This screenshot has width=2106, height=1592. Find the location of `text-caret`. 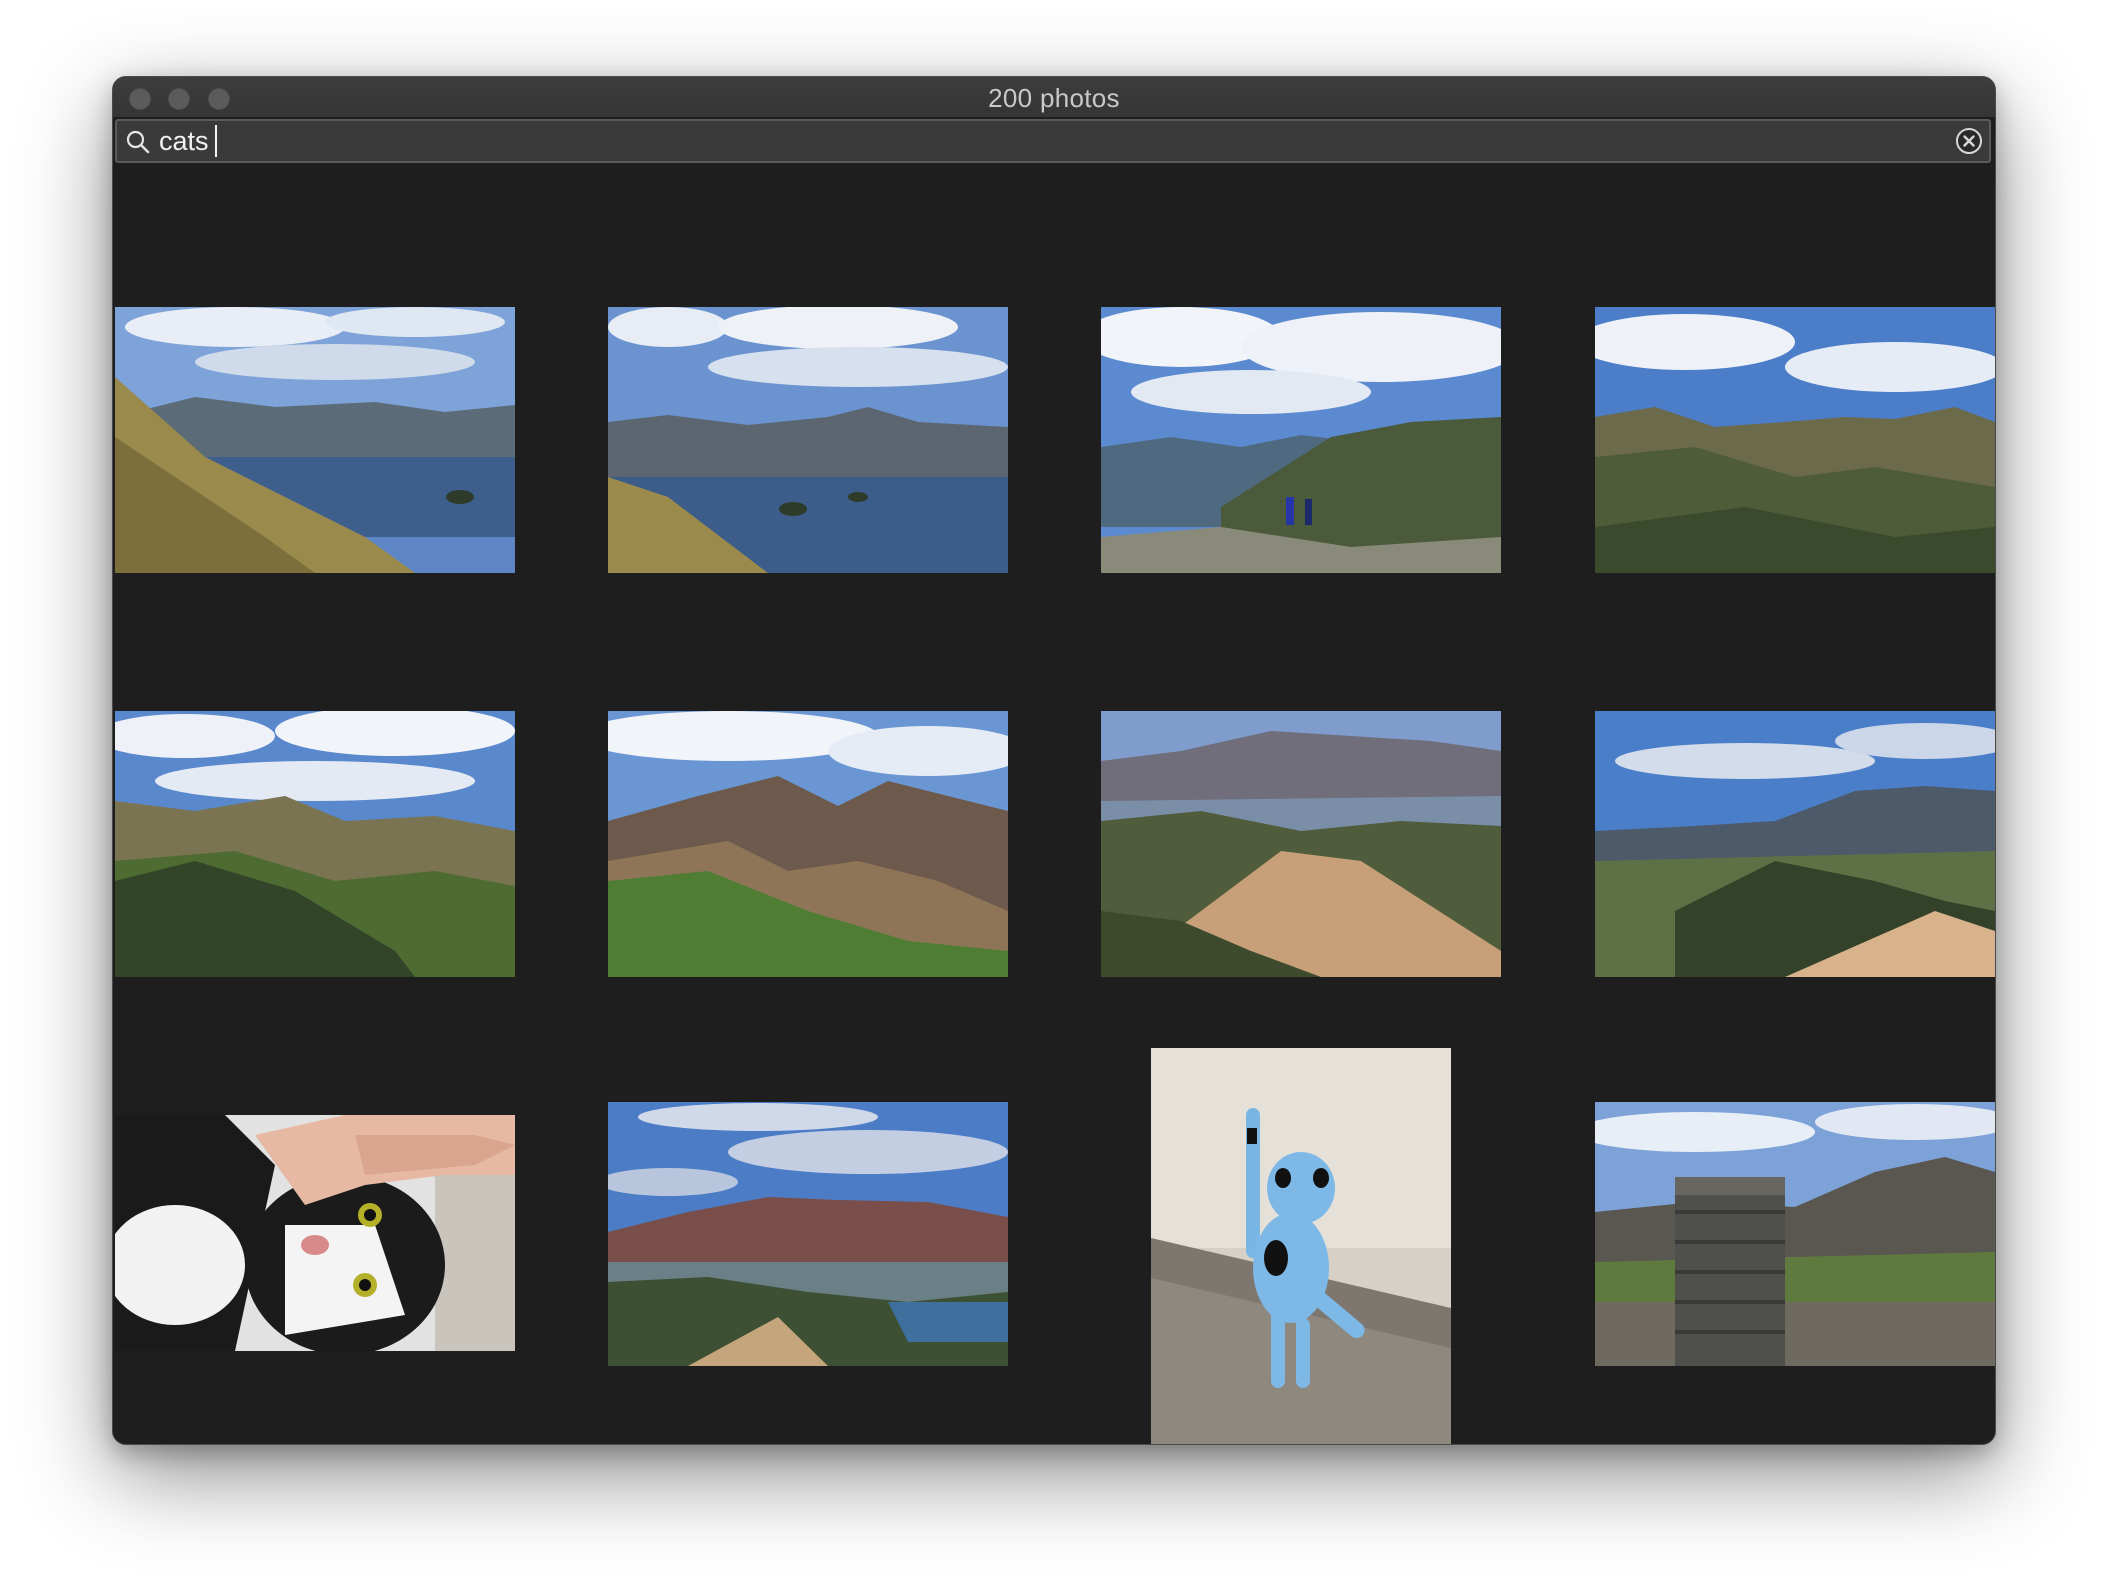

text-caret is located at coordinates (216, 141).